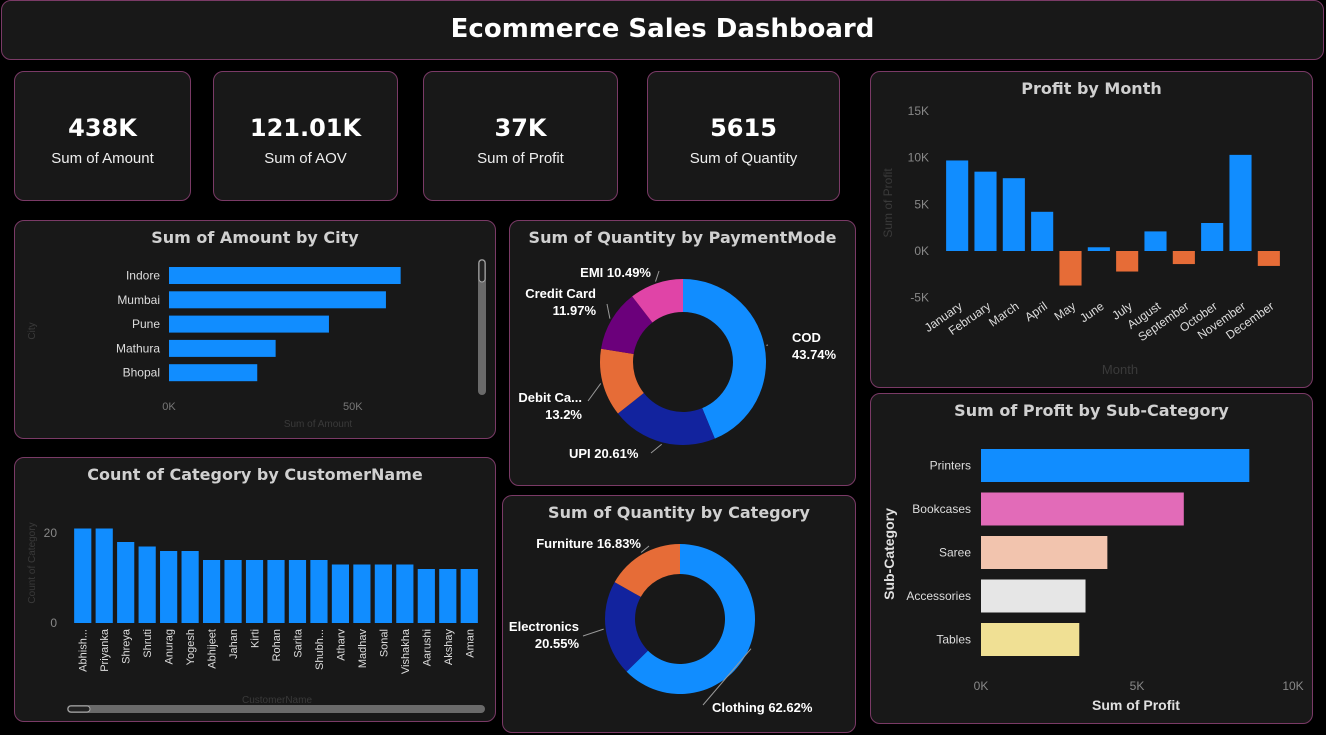 The height and width of the screenshot is (735, 1326). Describe the element at coordinates (560, 293) in the screenshot. I see `data-label: Credit Card` at that location.